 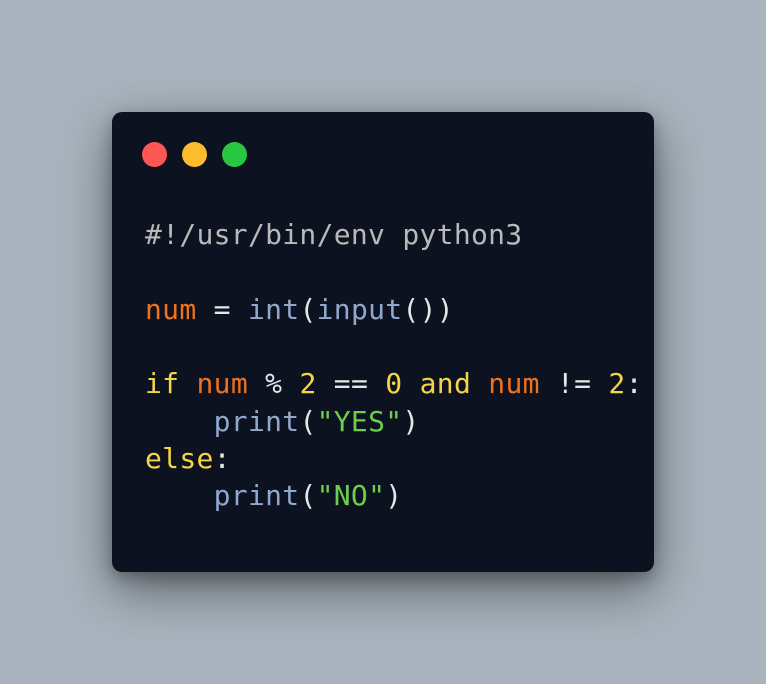 What do you see at coordinates (351, 496) in the screenshot?
I see `code-token-string: "NO"` at bounding box center [351, 496].